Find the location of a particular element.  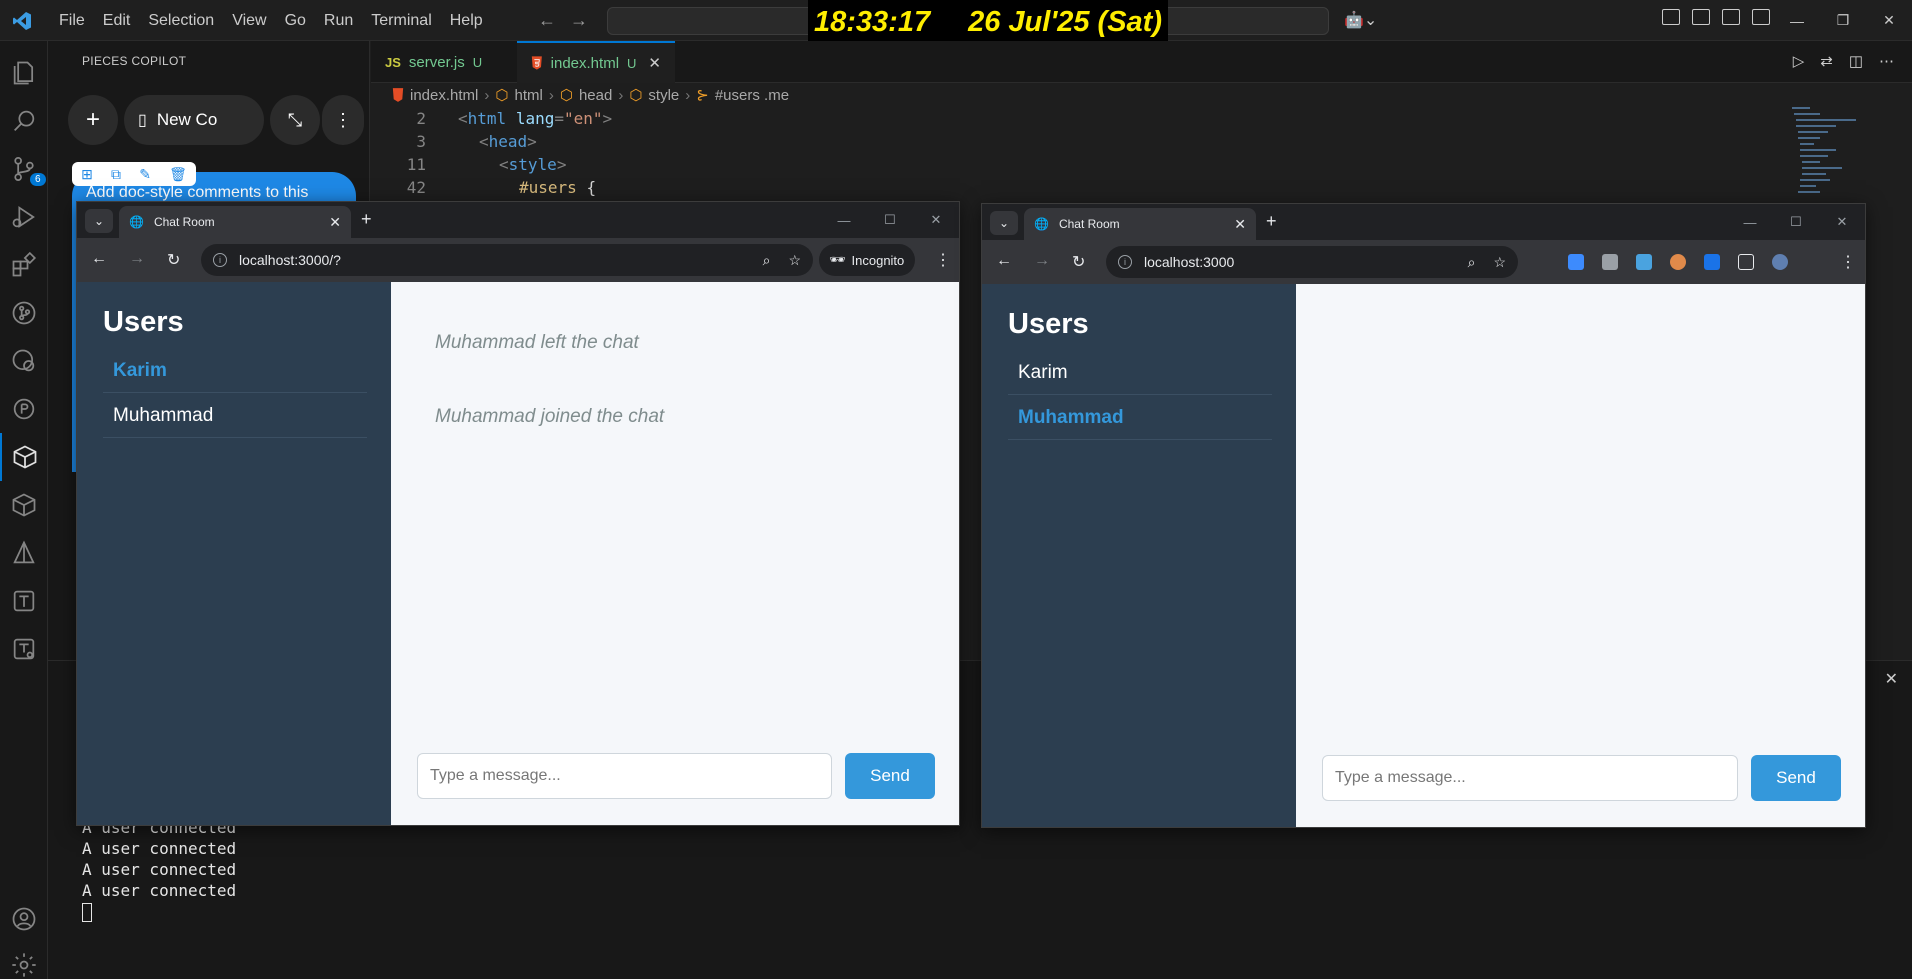

video-extension-icon is located at coordinates (1610, 262).